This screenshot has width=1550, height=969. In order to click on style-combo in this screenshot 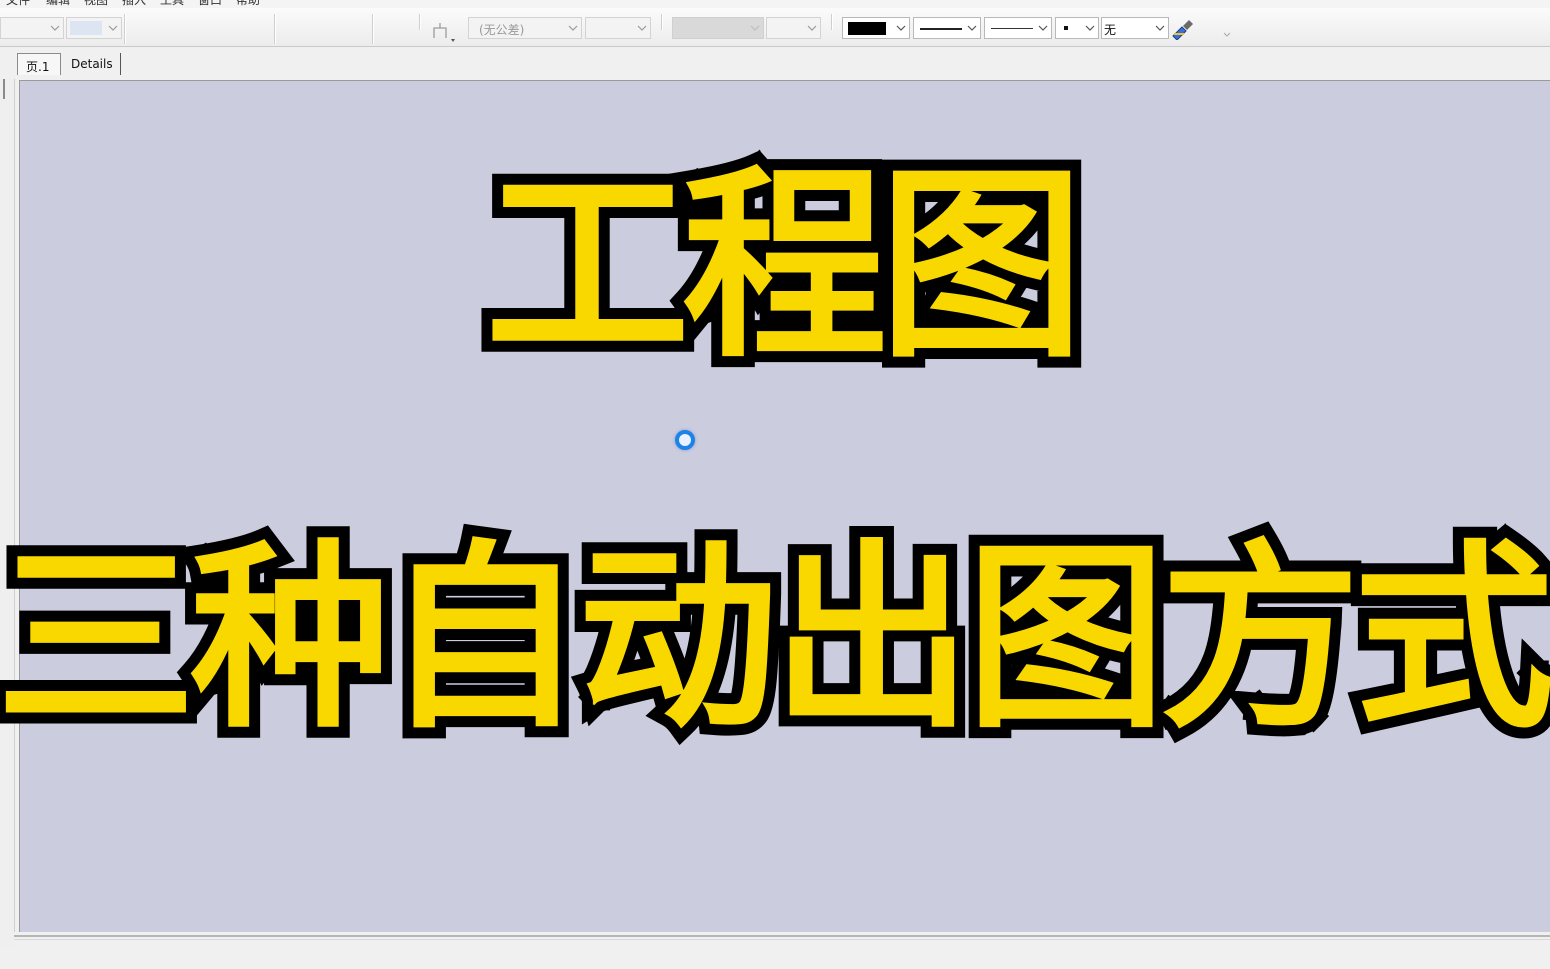, I will do `click(718, 28)`.